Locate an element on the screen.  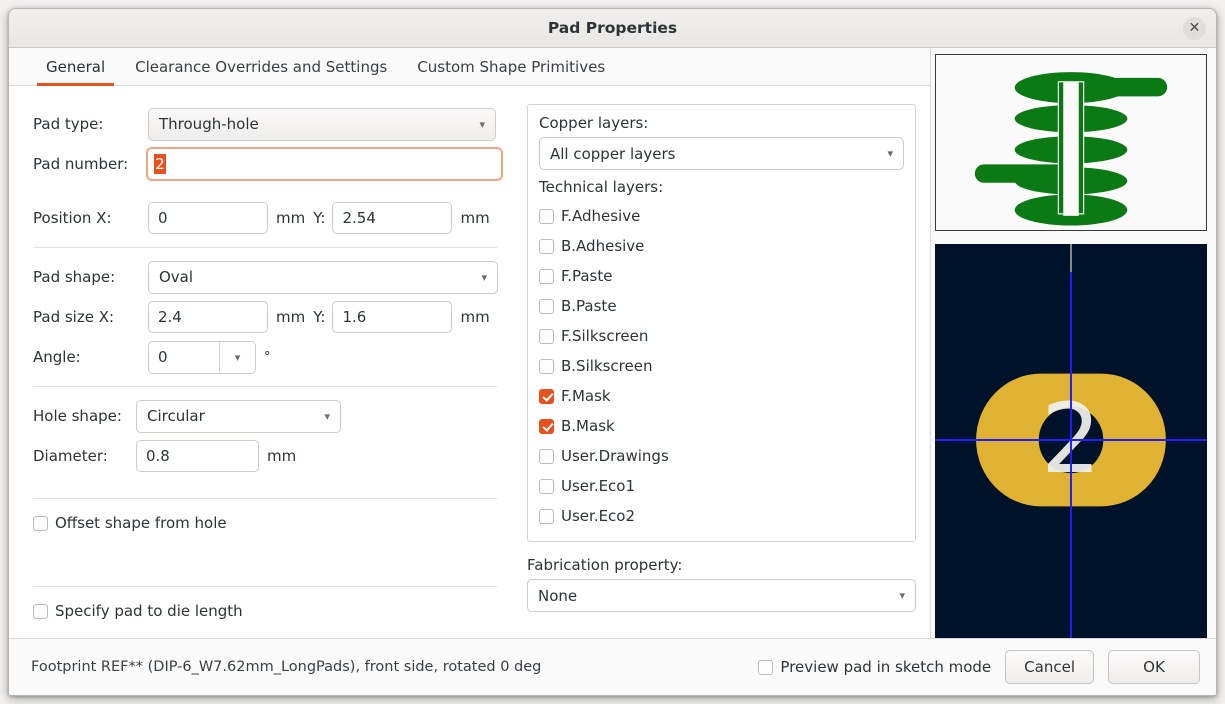
hole-shape-label: Hole shape: is located at coordinates (77, 416).